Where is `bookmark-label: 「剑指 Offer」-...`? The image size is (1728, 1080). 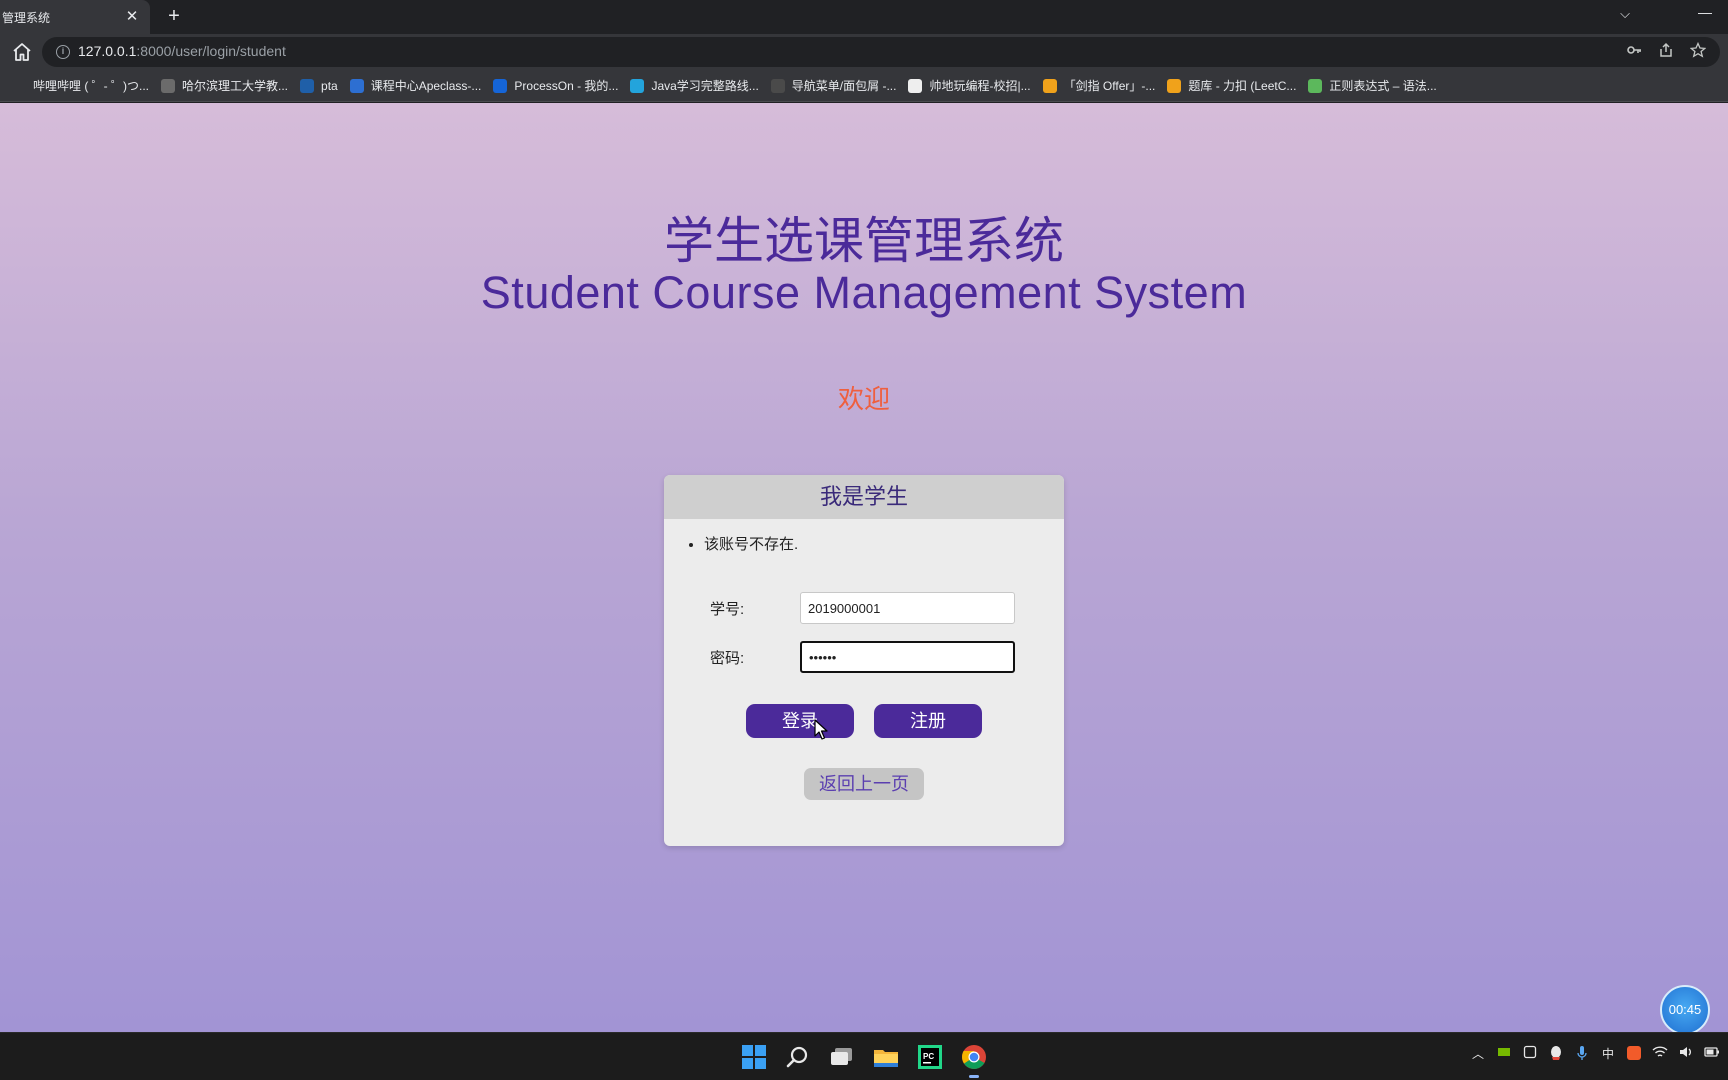
bookmark-label: 「剑指 Offer」-... is located at coordinates (1109, 86).